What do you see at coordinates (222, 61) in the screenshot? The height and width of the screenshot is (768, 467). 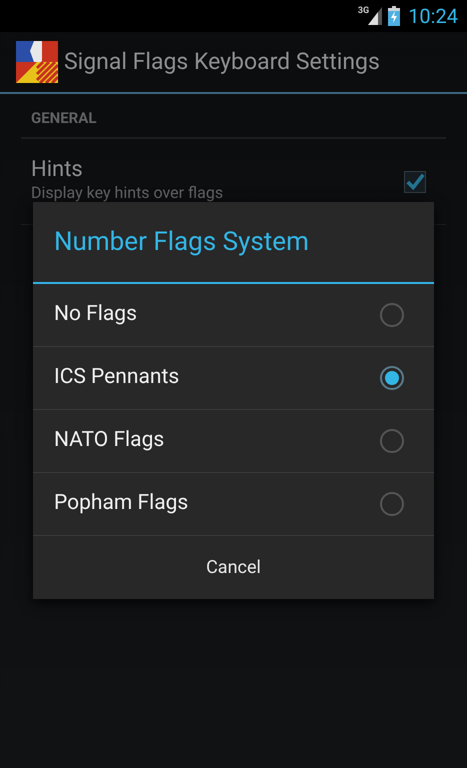 I see `app-title: Signal Flags Keyboard Settings` at bounding box center [222, 61].